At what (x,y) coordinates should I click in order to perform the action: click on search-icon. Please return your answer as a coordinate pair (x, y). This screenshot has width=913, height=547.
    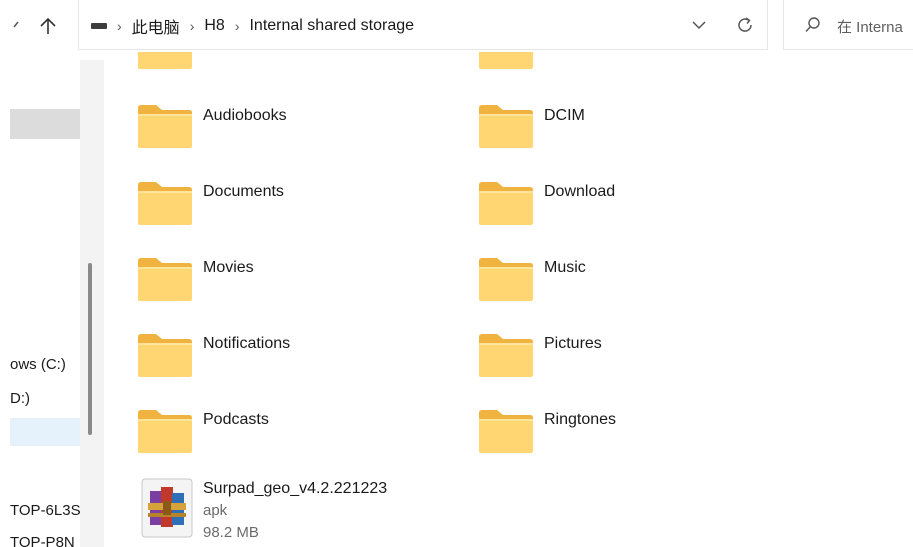
    Looking at the image, I should click on (812, 24).